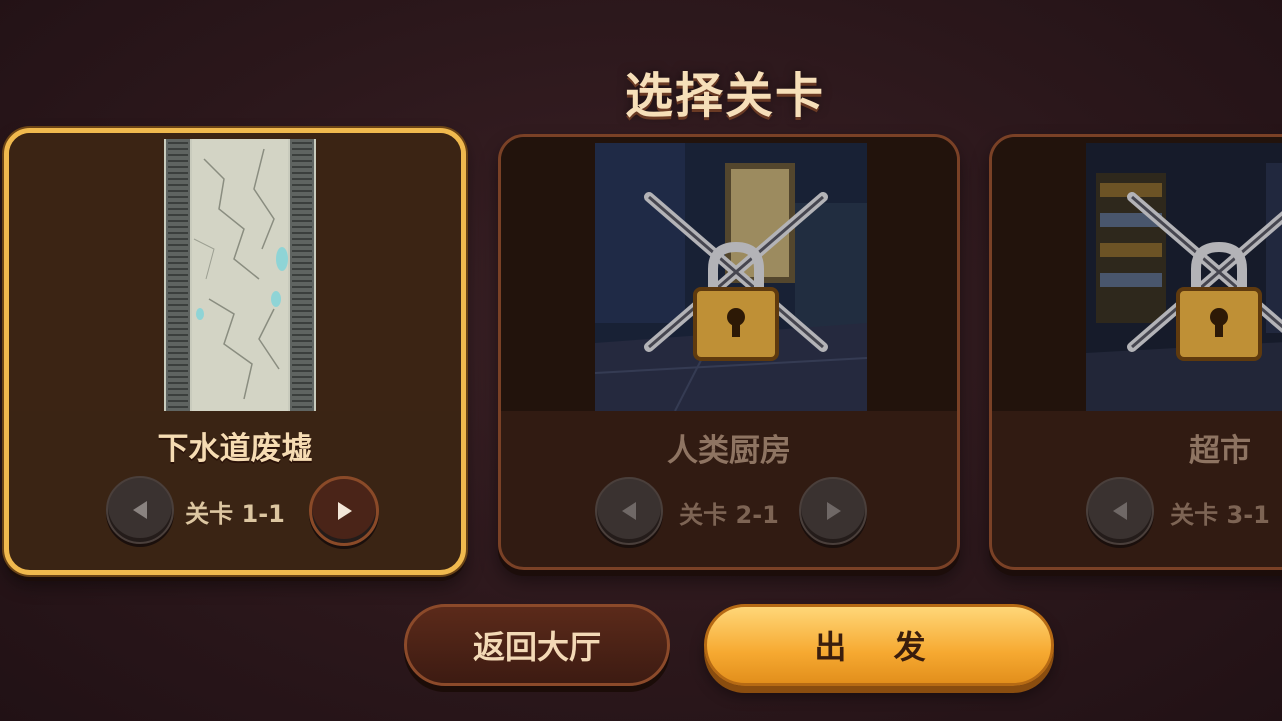 The height and width of the screenshot is (721, 1282). Describe the element at coordinates (1220, 451) in the screenshot. I see `level-name: 超市` at that location.